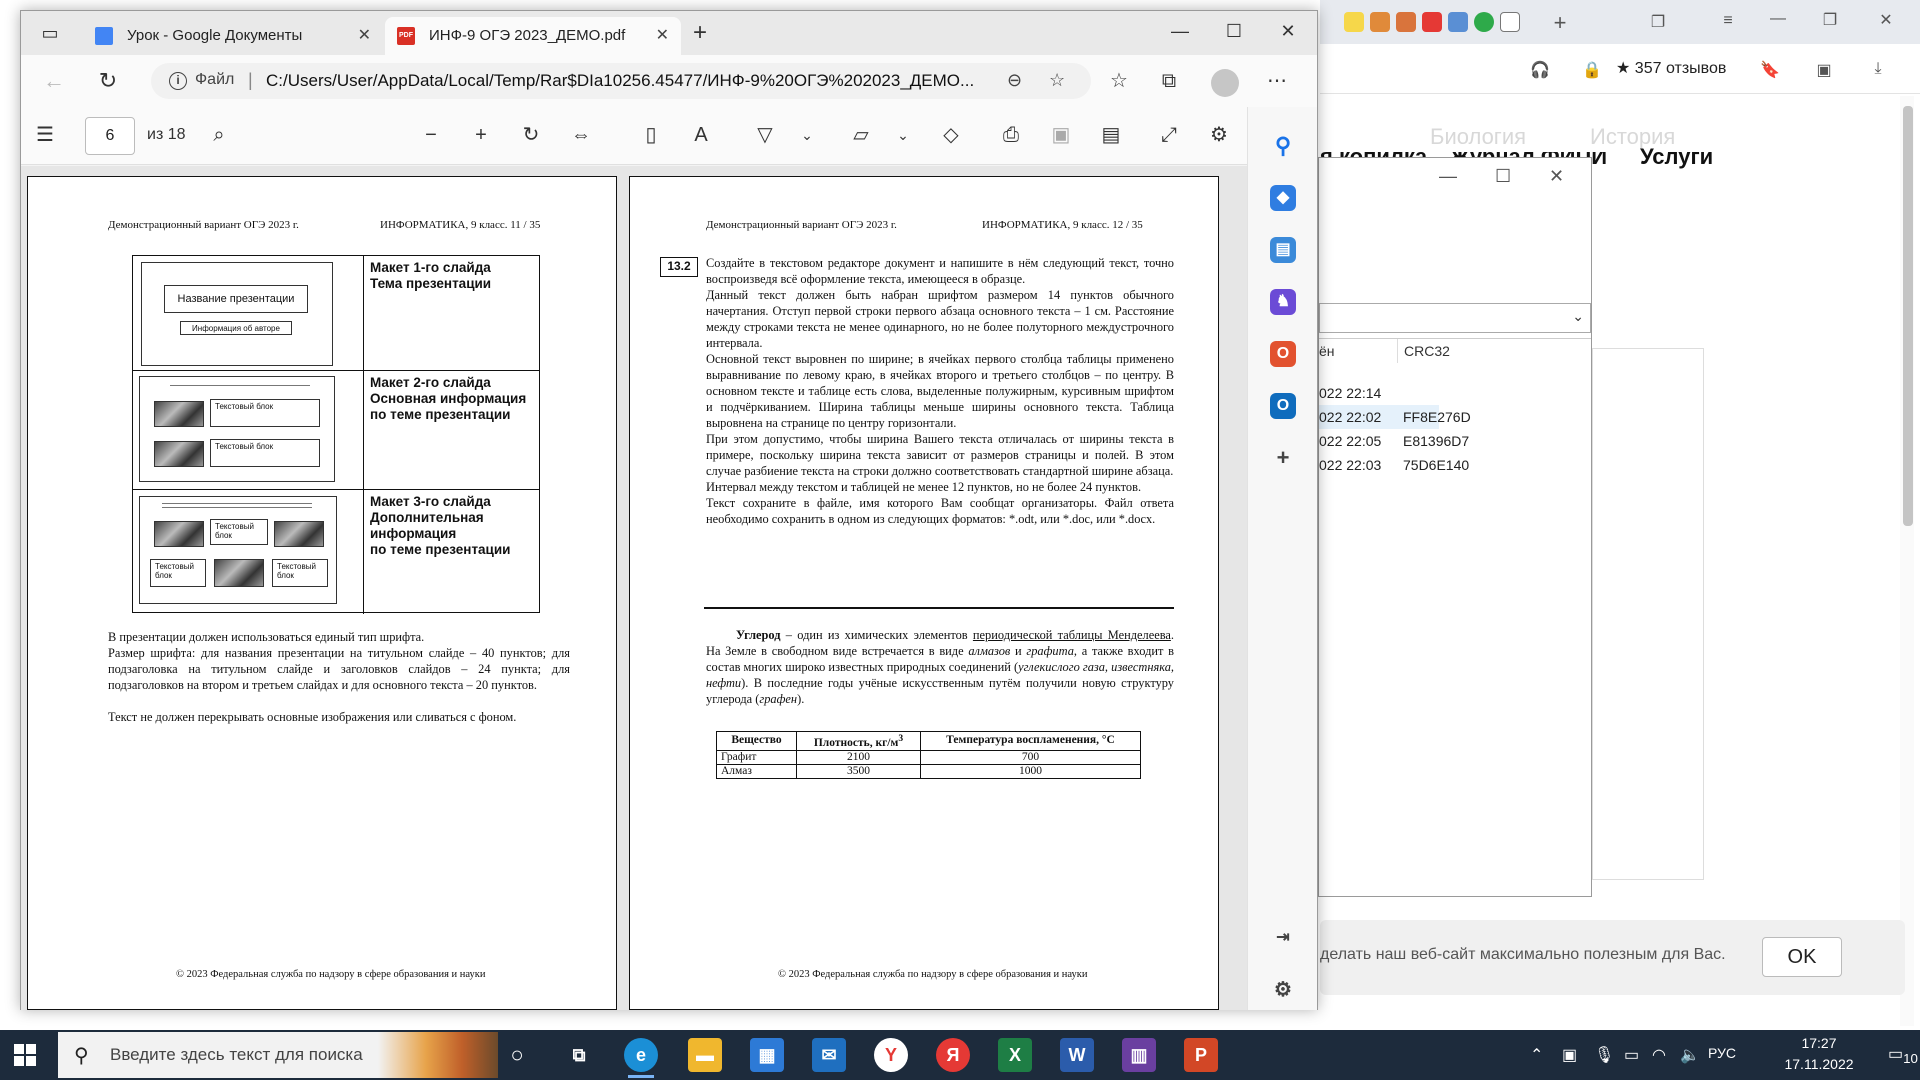 The width and height of the screenshot is (1920, 1080). What do you see at coordinates (581, 136) in the screenshot?
I see `fit-width-icon: ⇔` at bounding box center [581, 136].